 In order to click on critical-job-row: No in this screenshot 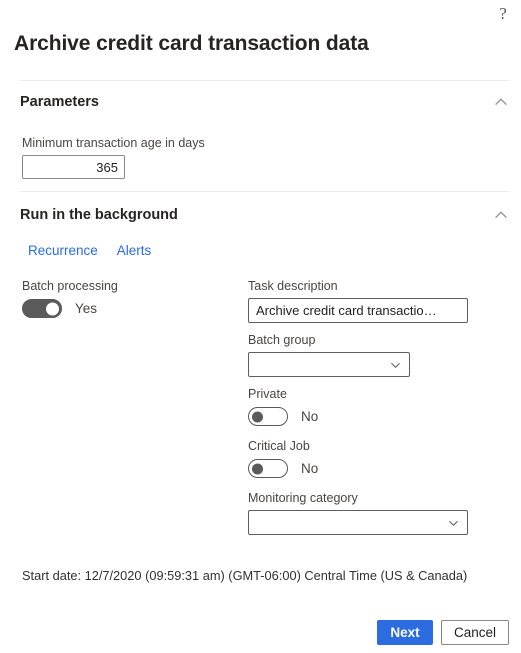, I will do `click(360, 468)`.